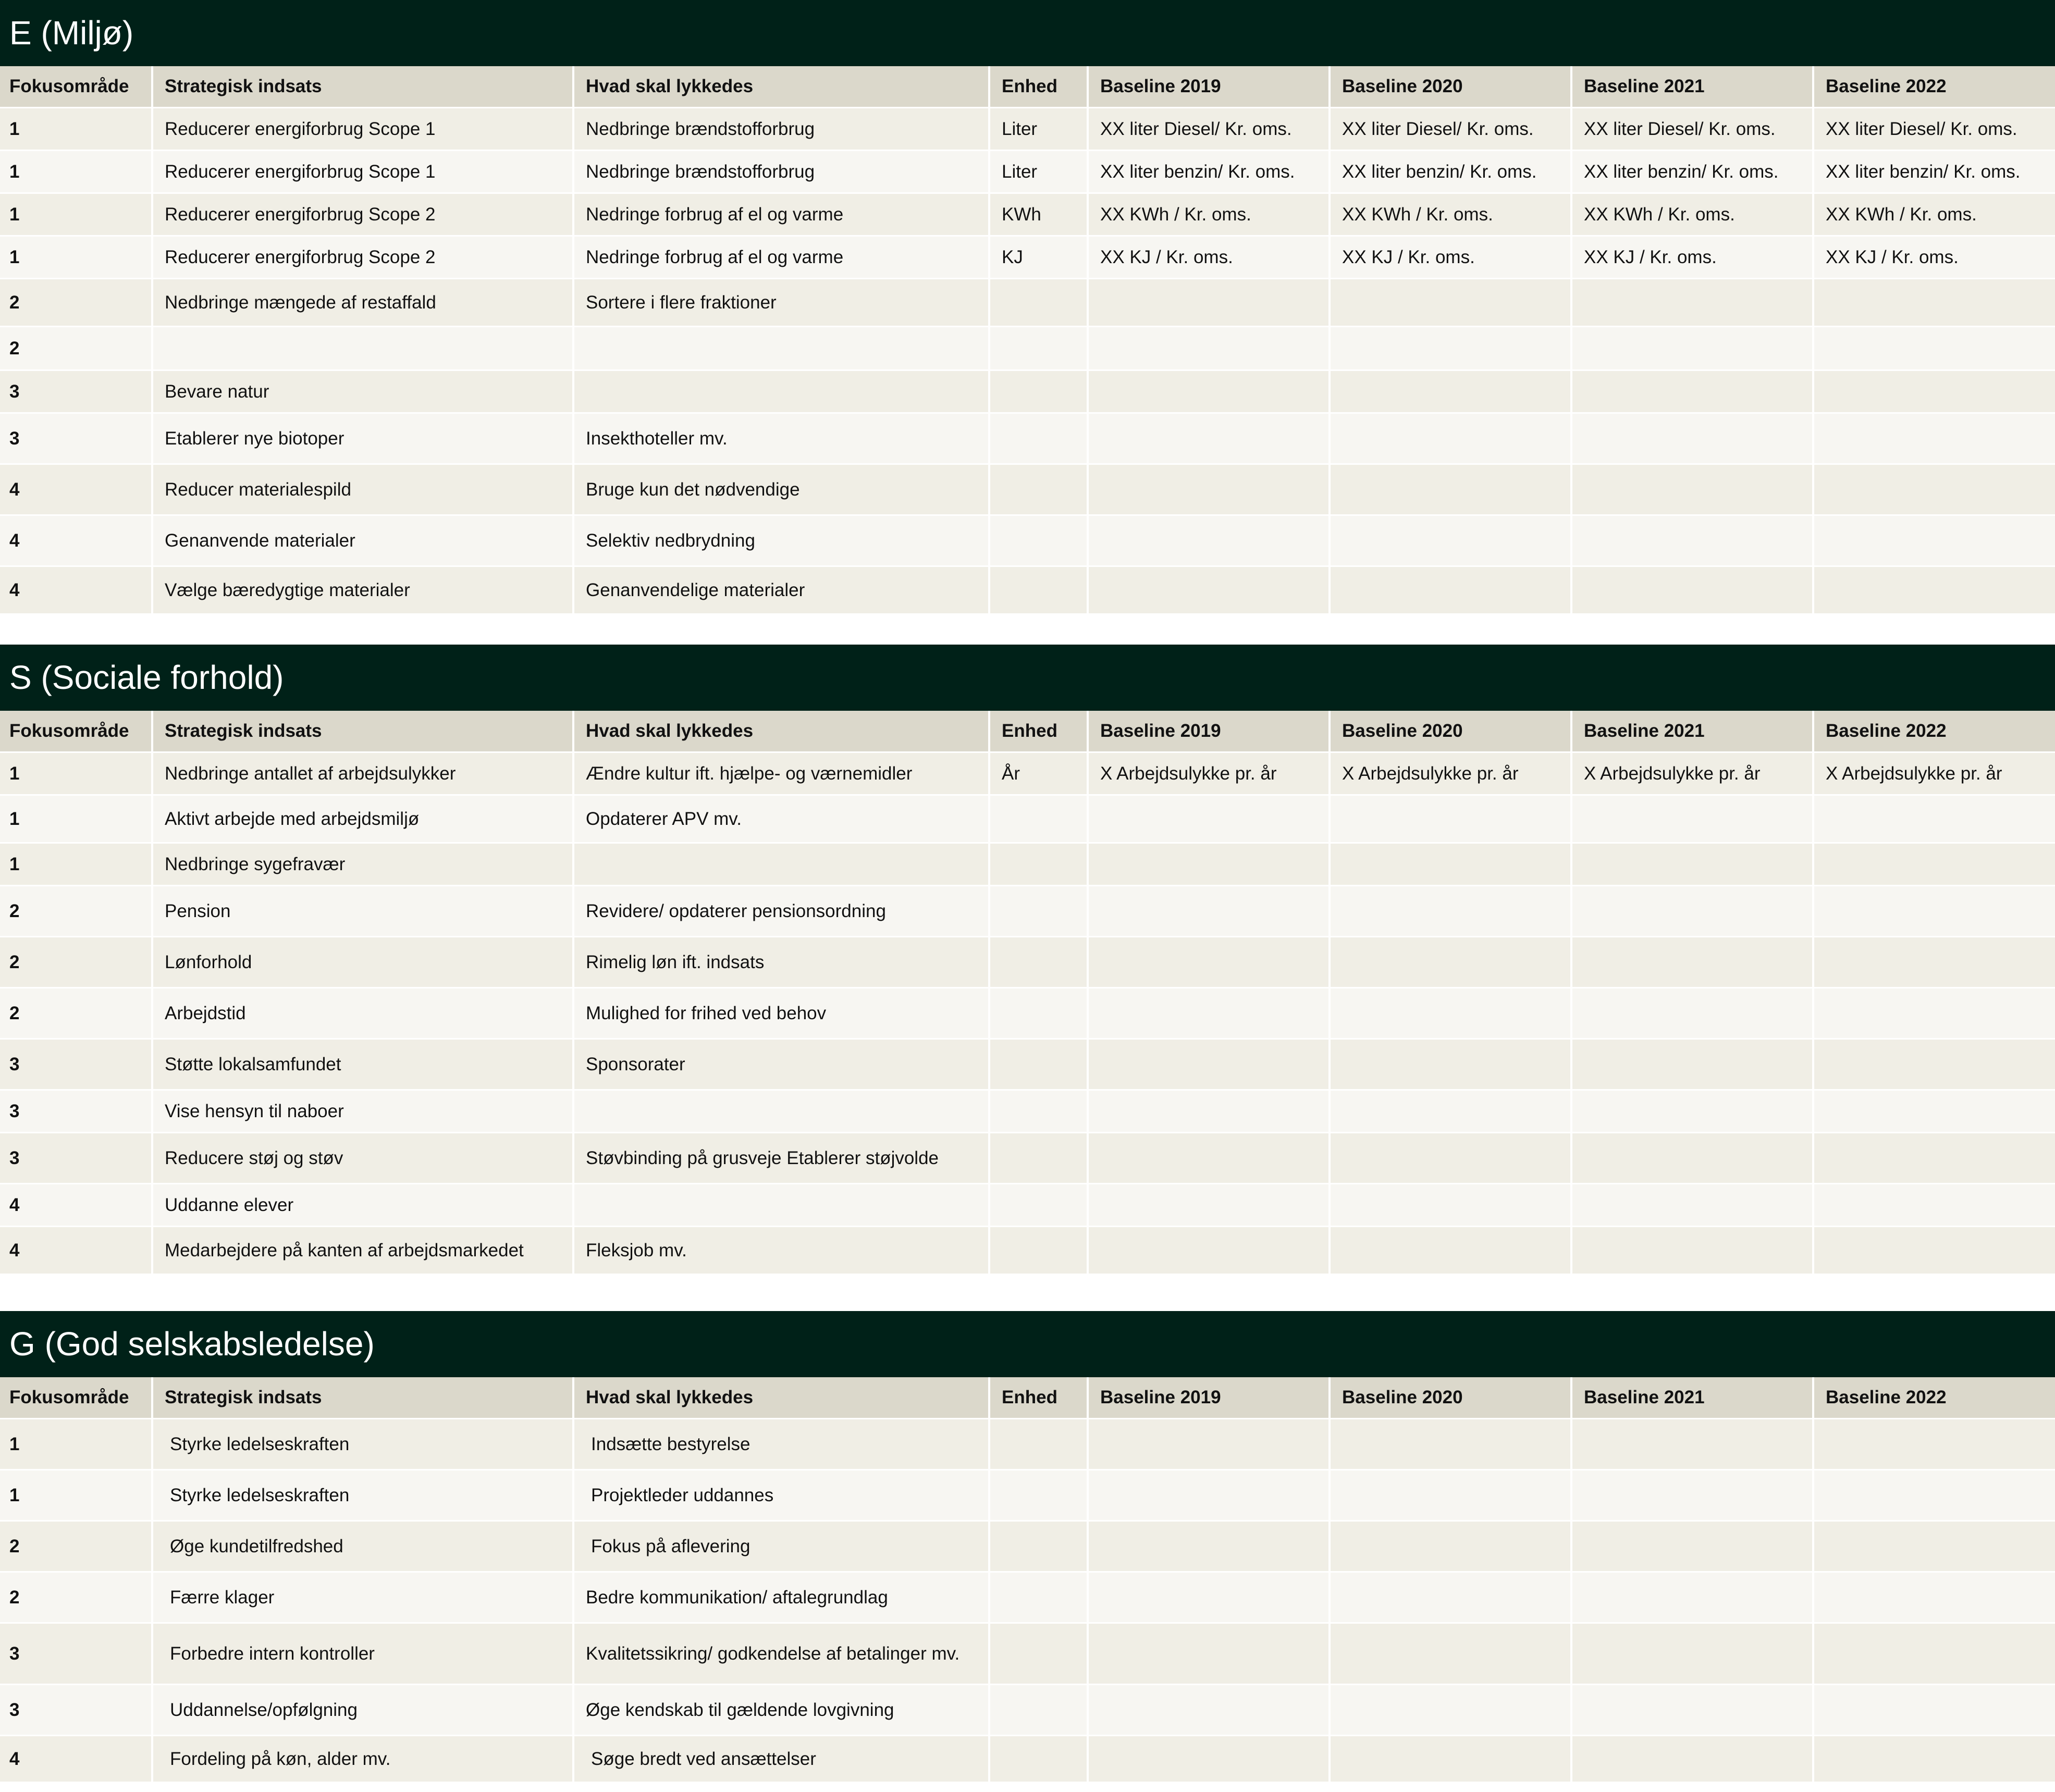 This screenshot has width=2055, height=1792. What do you see at coordinates (1449, 172) in the screenshot?
I see `cell-baseline-2020: XX liter benzin/ Kr. oms.` at bounding box center [1449, 172].